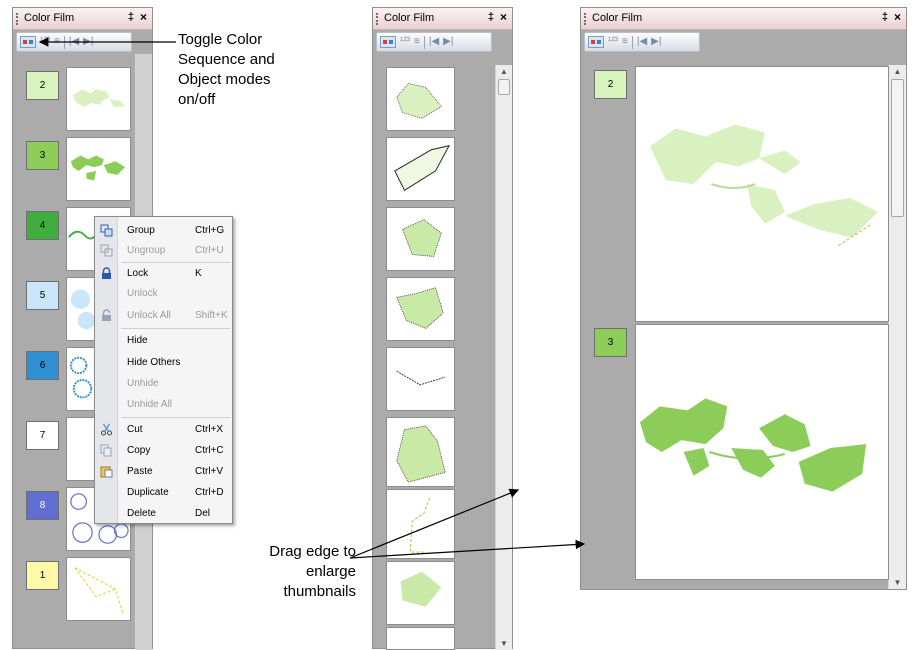  Describe the element at coordinates (146, 250) in the screenshot. I see `menu-label: Ungroup` at that location.